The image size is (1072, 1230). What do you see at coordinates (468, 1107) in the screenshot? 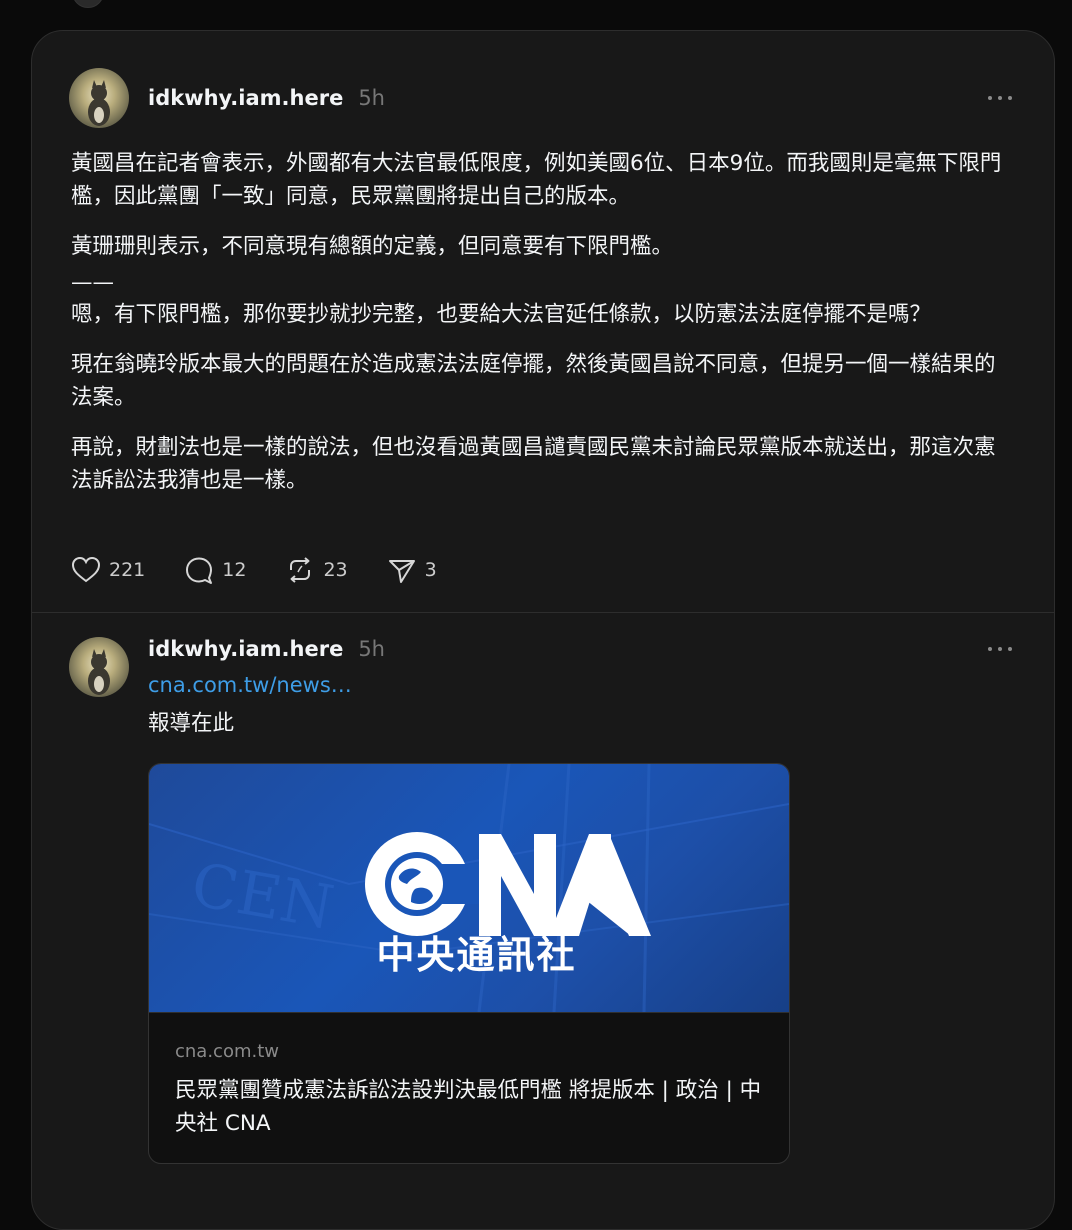
I see `preview-title: 民眾黨團贊成憲法訴訟法設判決最低門檻 將提版本 | 政治 | 中央社 CNA` at bounding box center [468, 1107].